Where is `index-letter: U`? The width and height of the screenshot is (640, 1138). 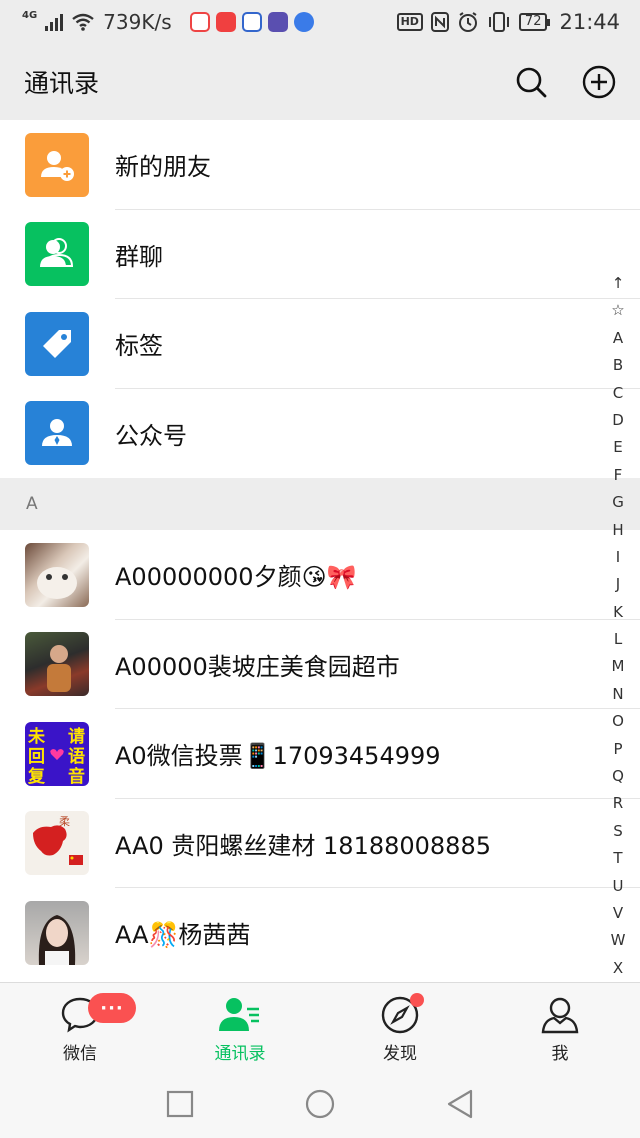 index-letter: U is located at coordinates (618, 886).